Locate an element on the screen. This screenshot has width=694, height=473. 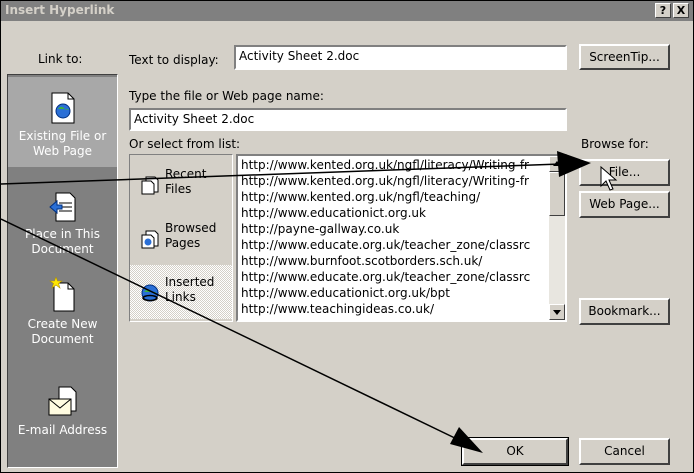
inserted-links-label: Inserted Links is located at coordinates (190, 289).